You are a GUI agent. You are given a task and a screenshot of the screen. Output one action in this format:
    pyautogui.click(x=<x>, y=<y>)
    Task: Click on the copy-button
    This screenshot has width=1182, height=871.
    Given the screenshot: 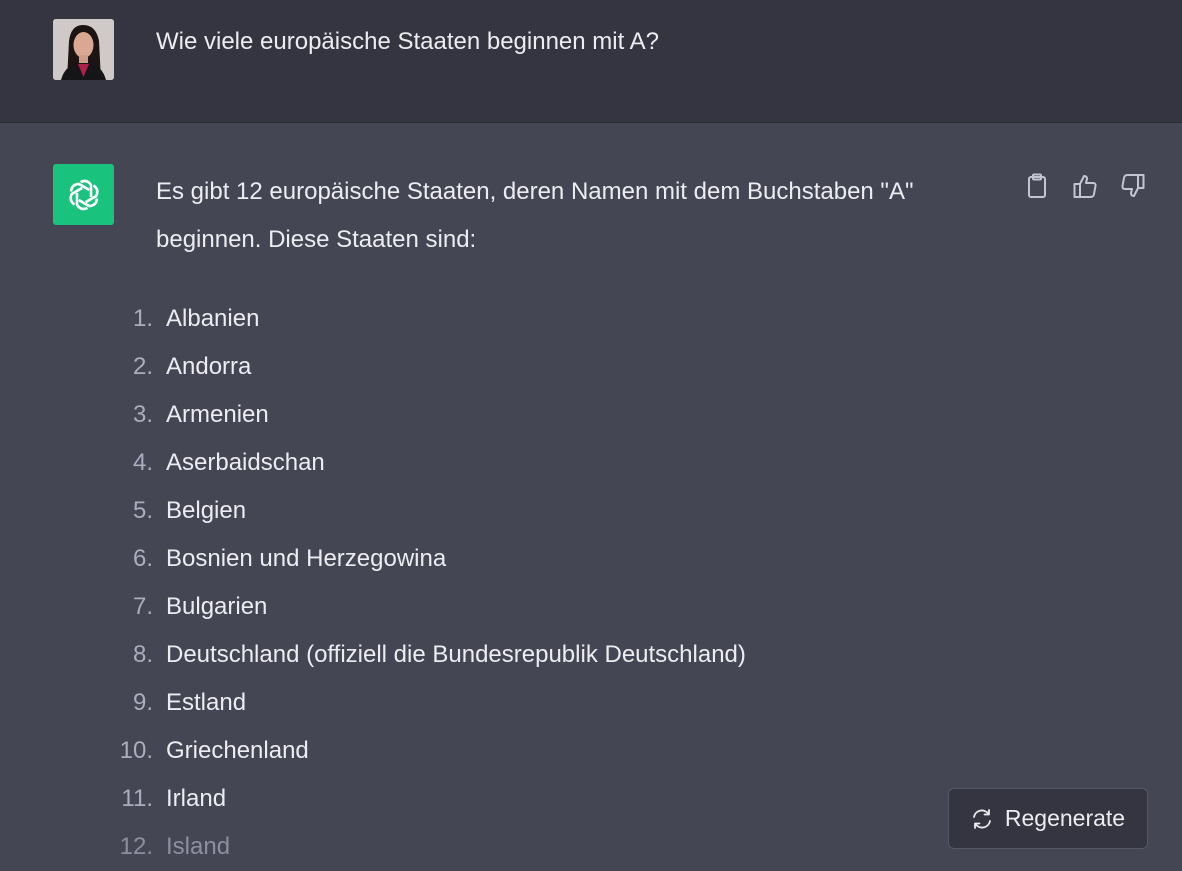 What is the action you would take?
    pyautogui.click(x=1037, y=186)
    